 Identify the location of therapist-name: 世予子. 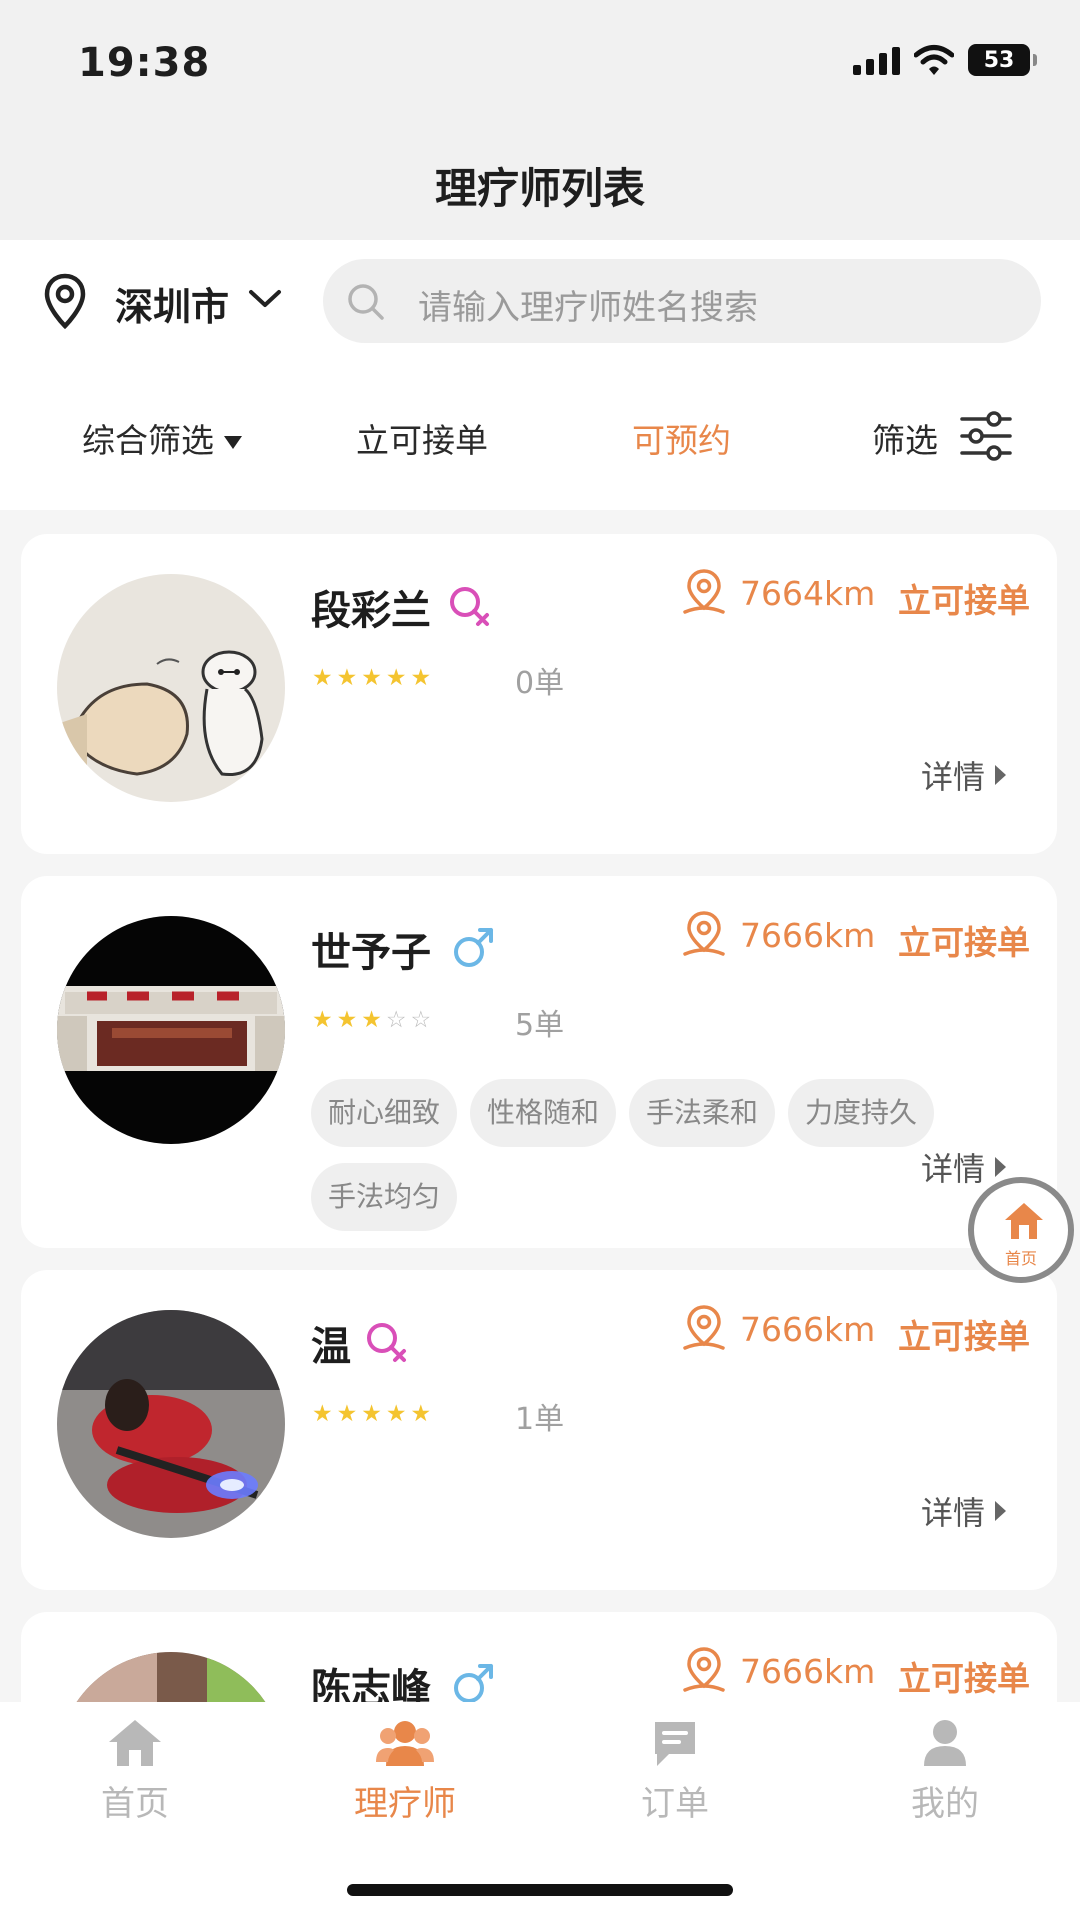
(371, 953).